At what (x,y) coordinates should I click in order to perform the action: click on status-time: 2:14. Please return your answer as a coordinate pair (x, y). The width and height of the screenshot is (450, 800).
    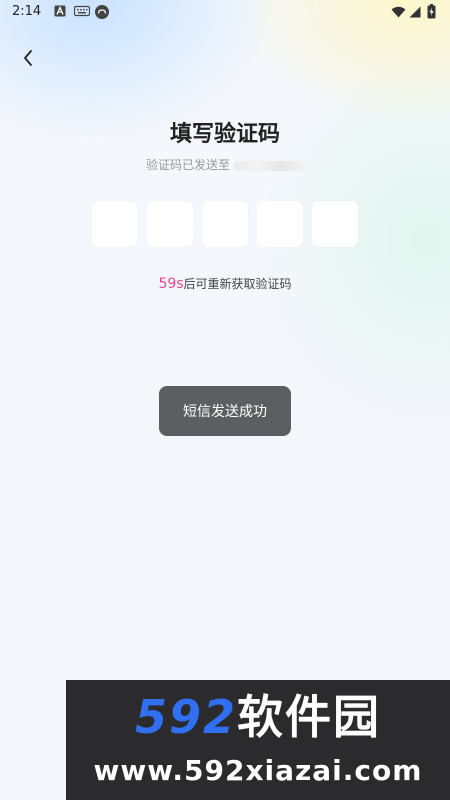
    Looking at the image, I should click on (27, 11).